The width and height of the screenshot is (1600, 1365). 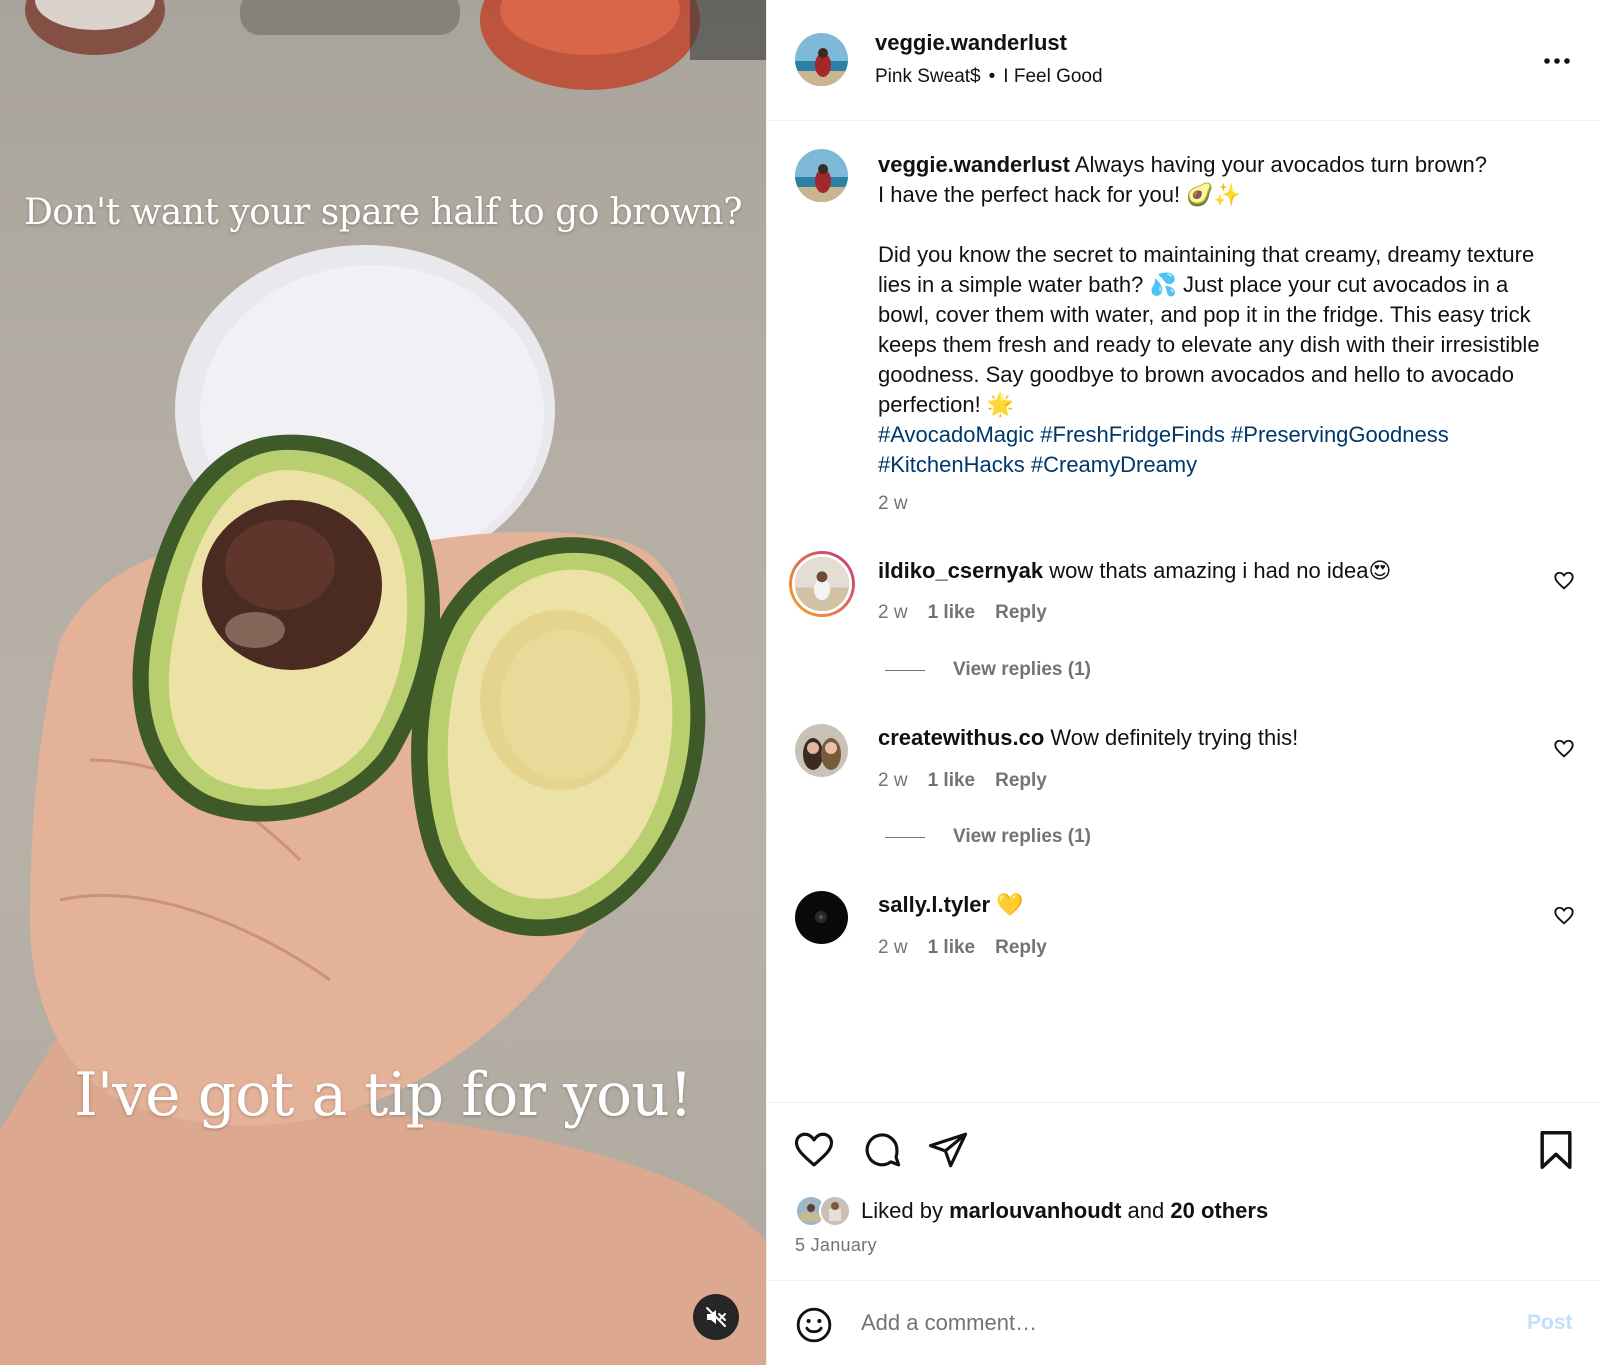 What do you see at coordinates (1010, 904) in the screenshot?
I see `comment-text: 💛` at bounding box center [1010, 904].